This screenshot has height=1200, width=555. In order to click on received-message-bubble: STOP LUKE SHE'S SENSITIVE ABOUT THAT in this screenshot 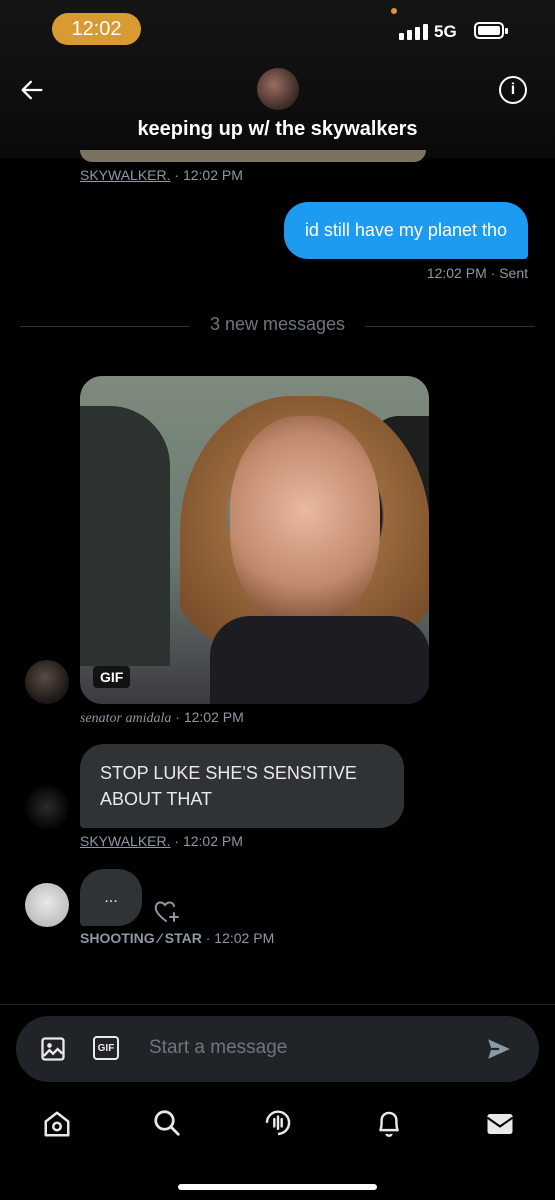, I will do `click(242, 786)`.